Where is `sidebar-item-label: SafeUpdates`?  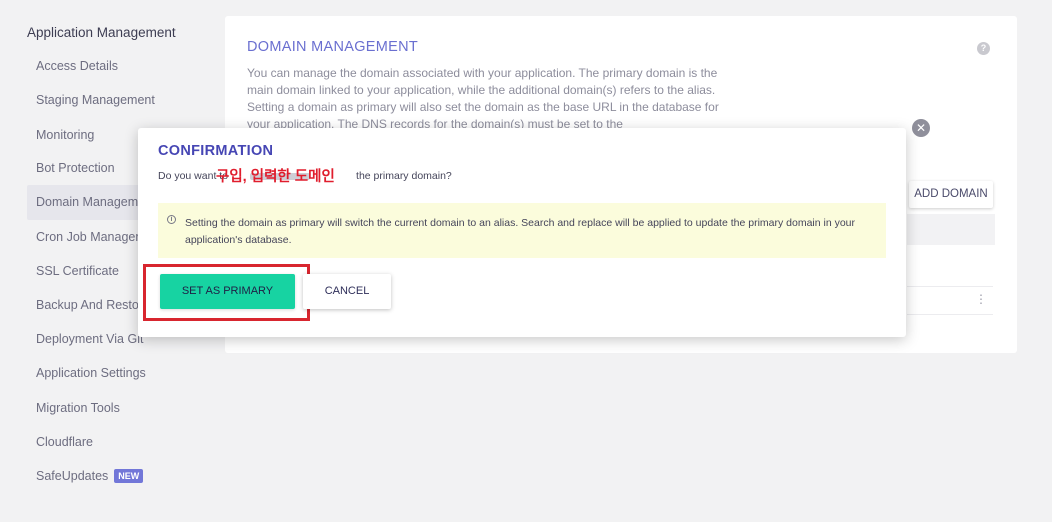
sidebar-item-label: SafeUpdates is located at coordinates (72, 476).